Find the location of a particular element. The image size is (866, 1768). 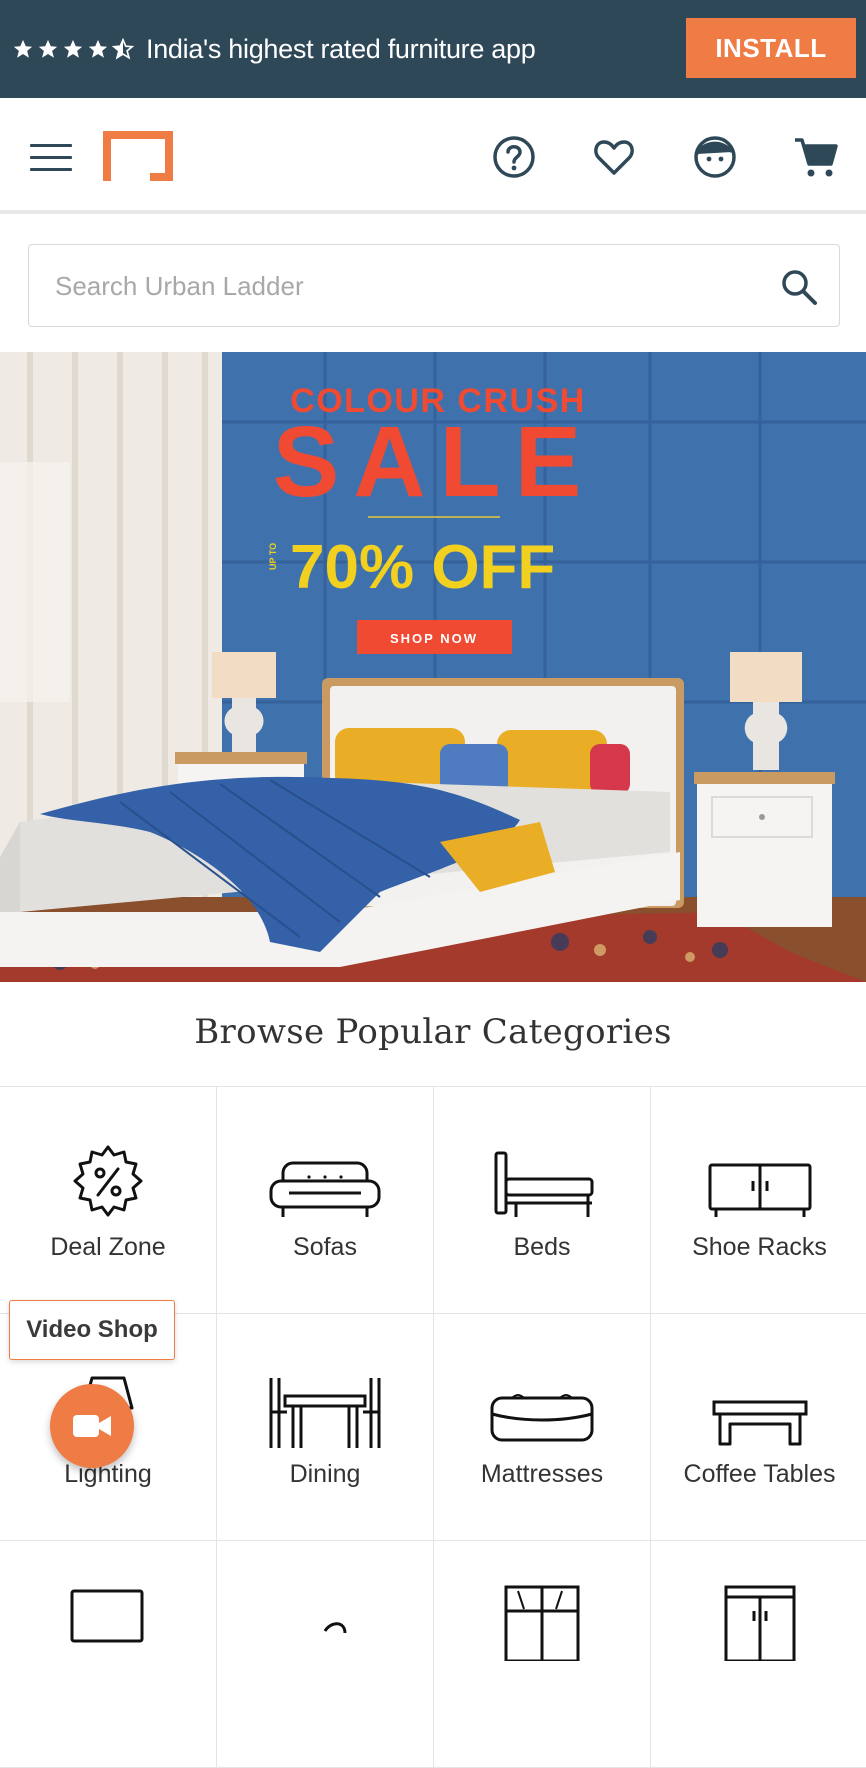

wardrobe-icon is located at coordinates (760, 1621).